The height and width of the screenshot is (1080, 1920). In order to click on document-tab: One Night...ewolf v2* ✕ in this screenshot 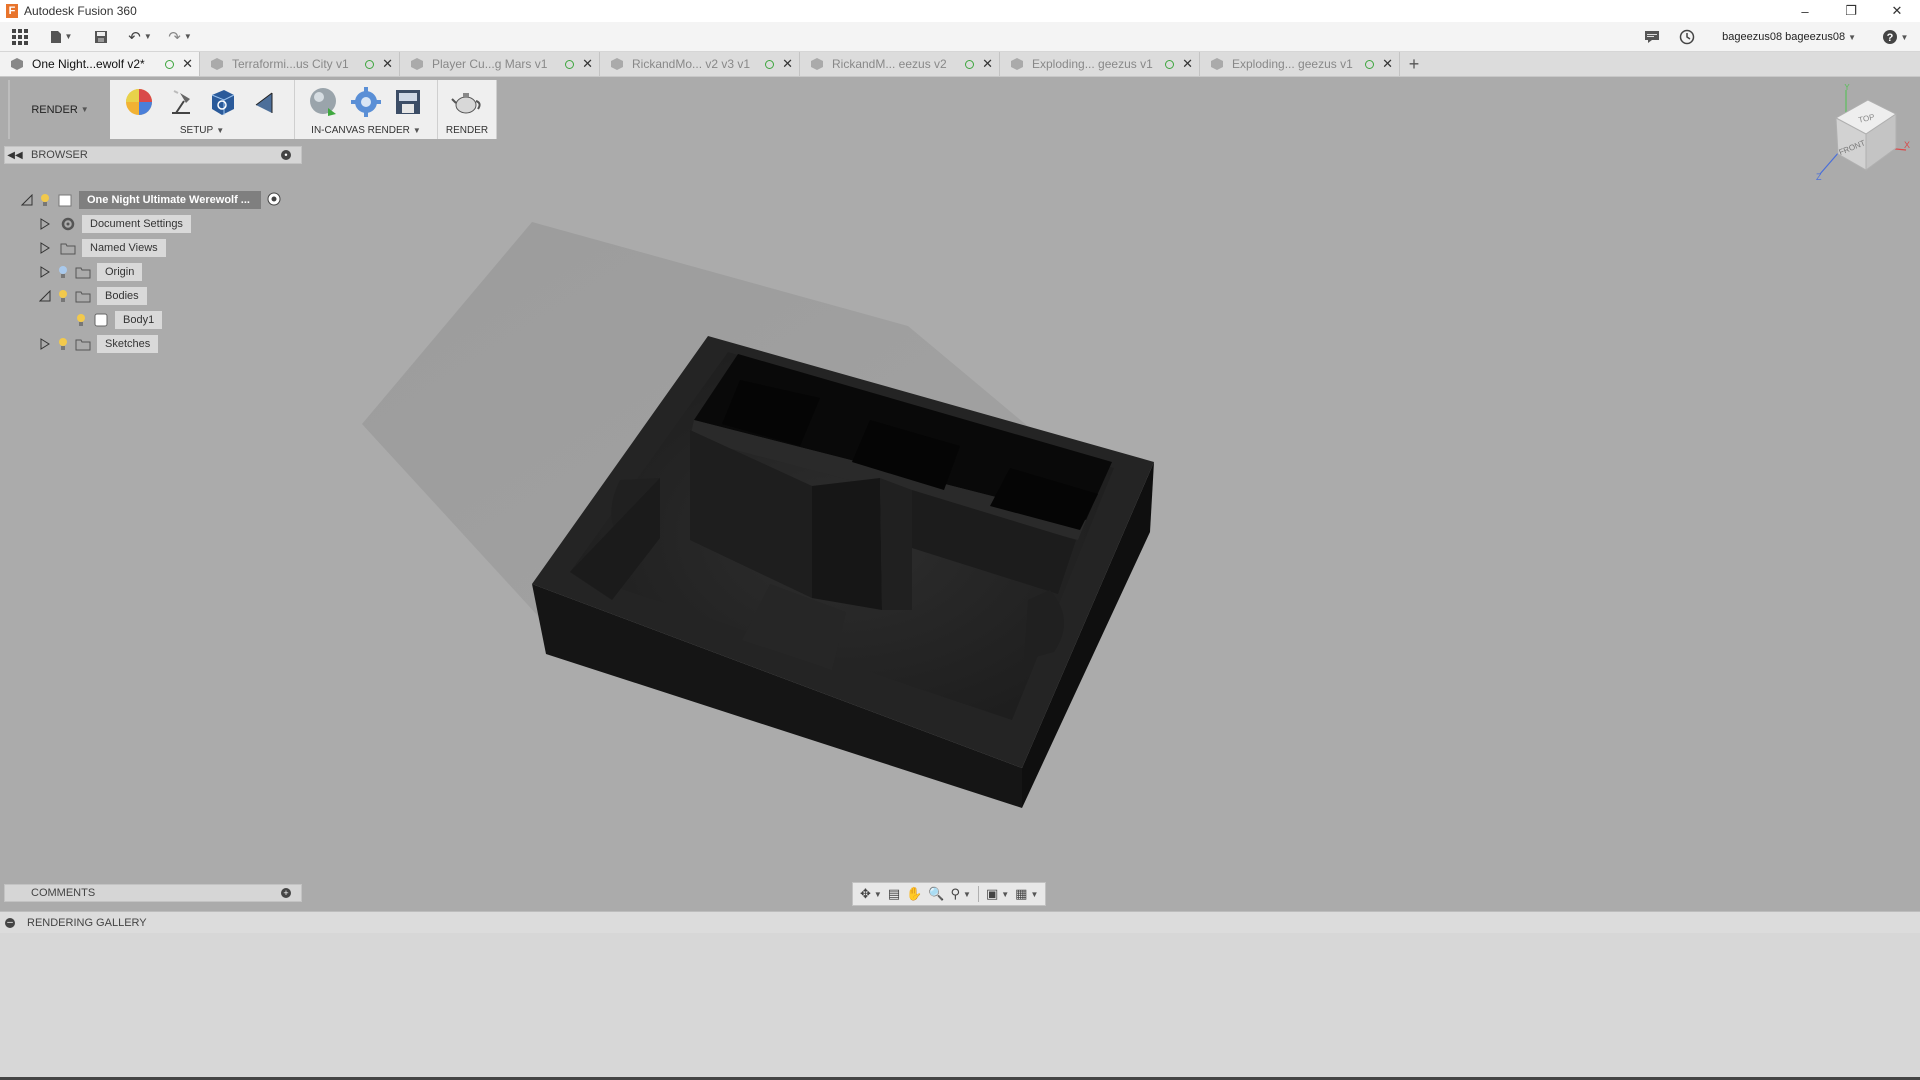, I will do `click(100, 64)`.